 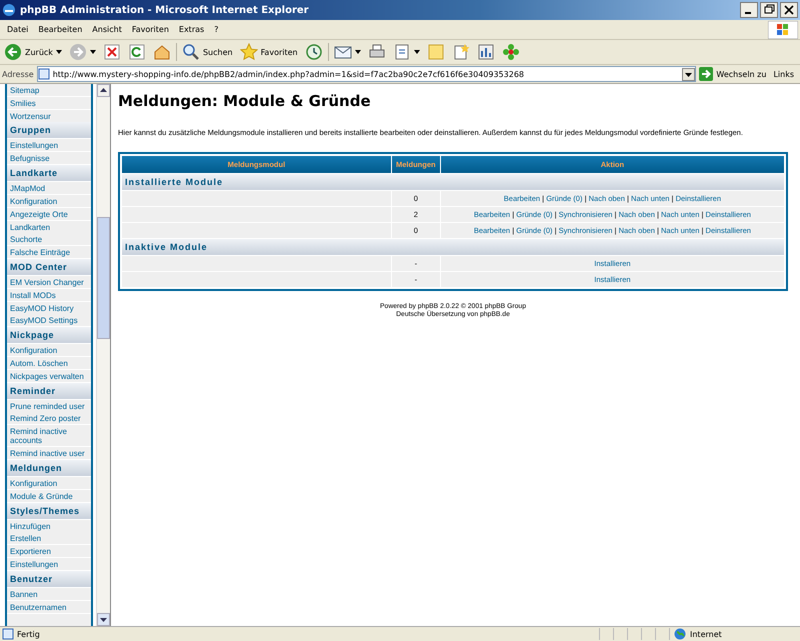 I want to click on menu-item: Datei, so click(x=18, y=29).